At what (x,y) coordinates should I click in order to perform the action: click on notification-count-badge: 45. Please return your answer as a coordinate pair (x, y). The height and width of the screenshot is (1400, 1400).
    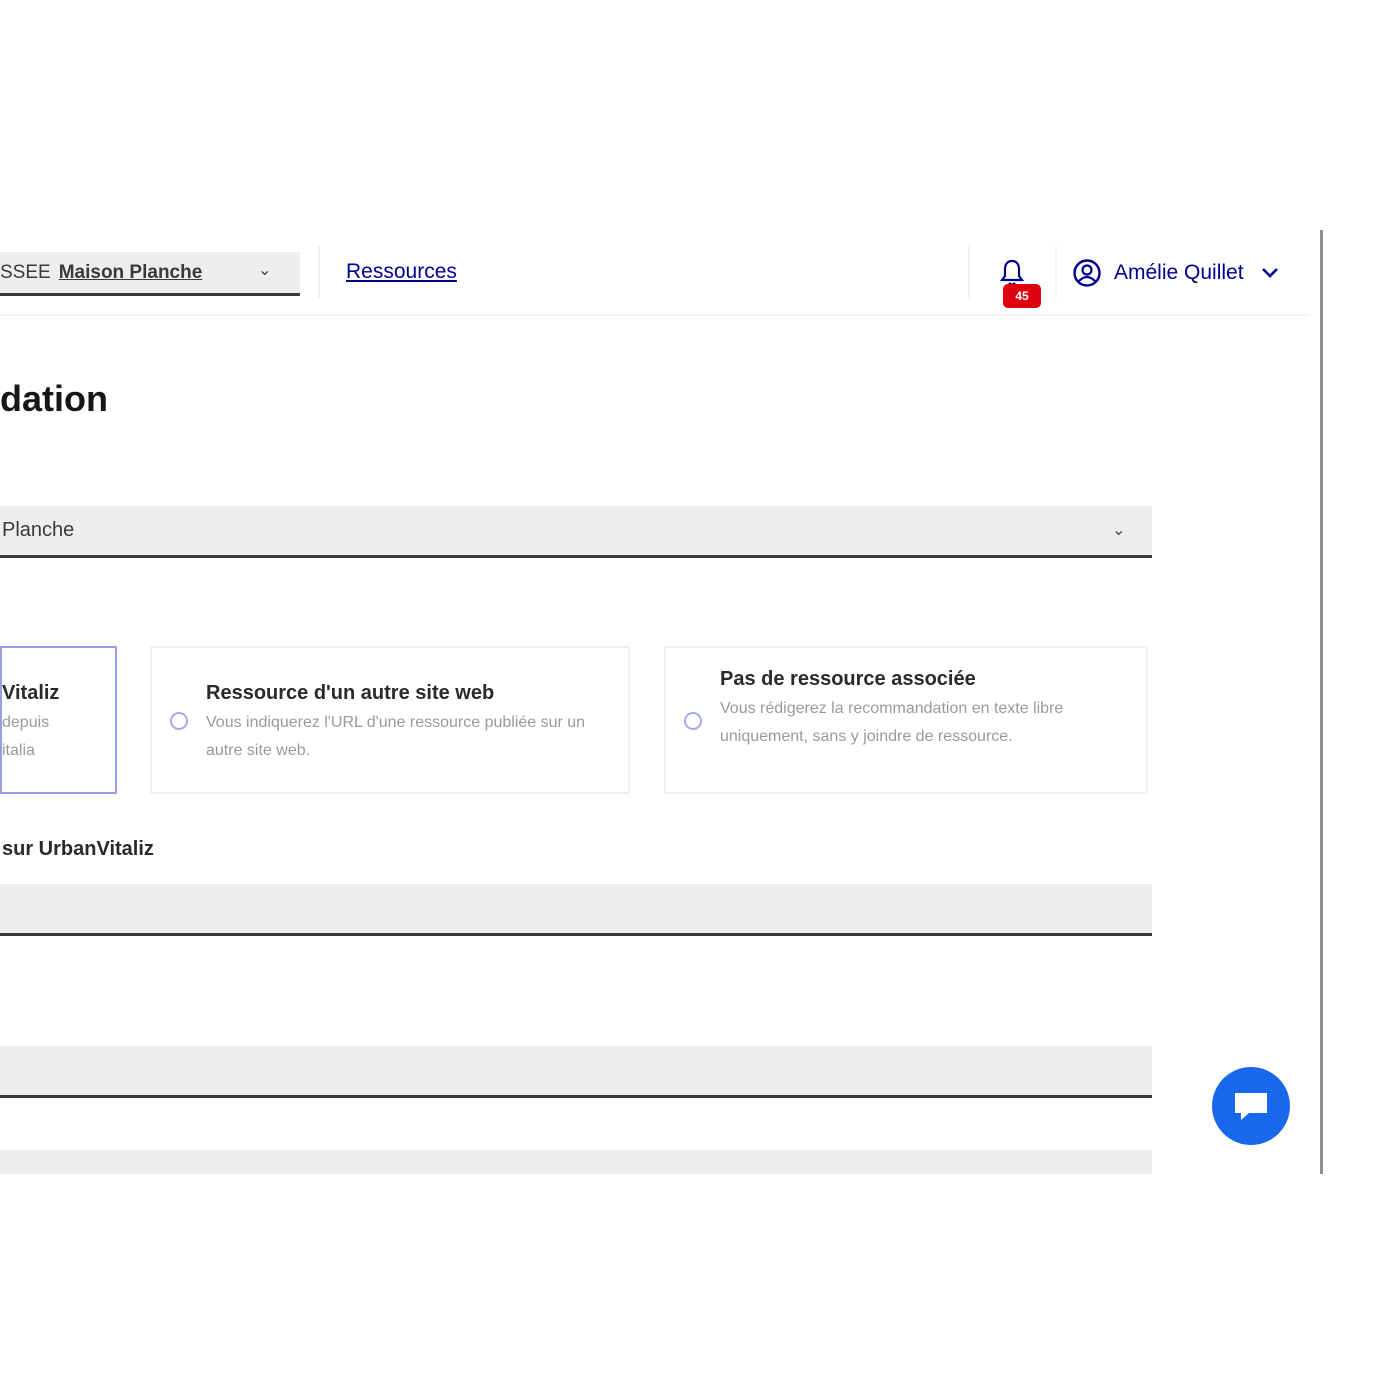
    Looking at the image, I should click on (1022, 296).